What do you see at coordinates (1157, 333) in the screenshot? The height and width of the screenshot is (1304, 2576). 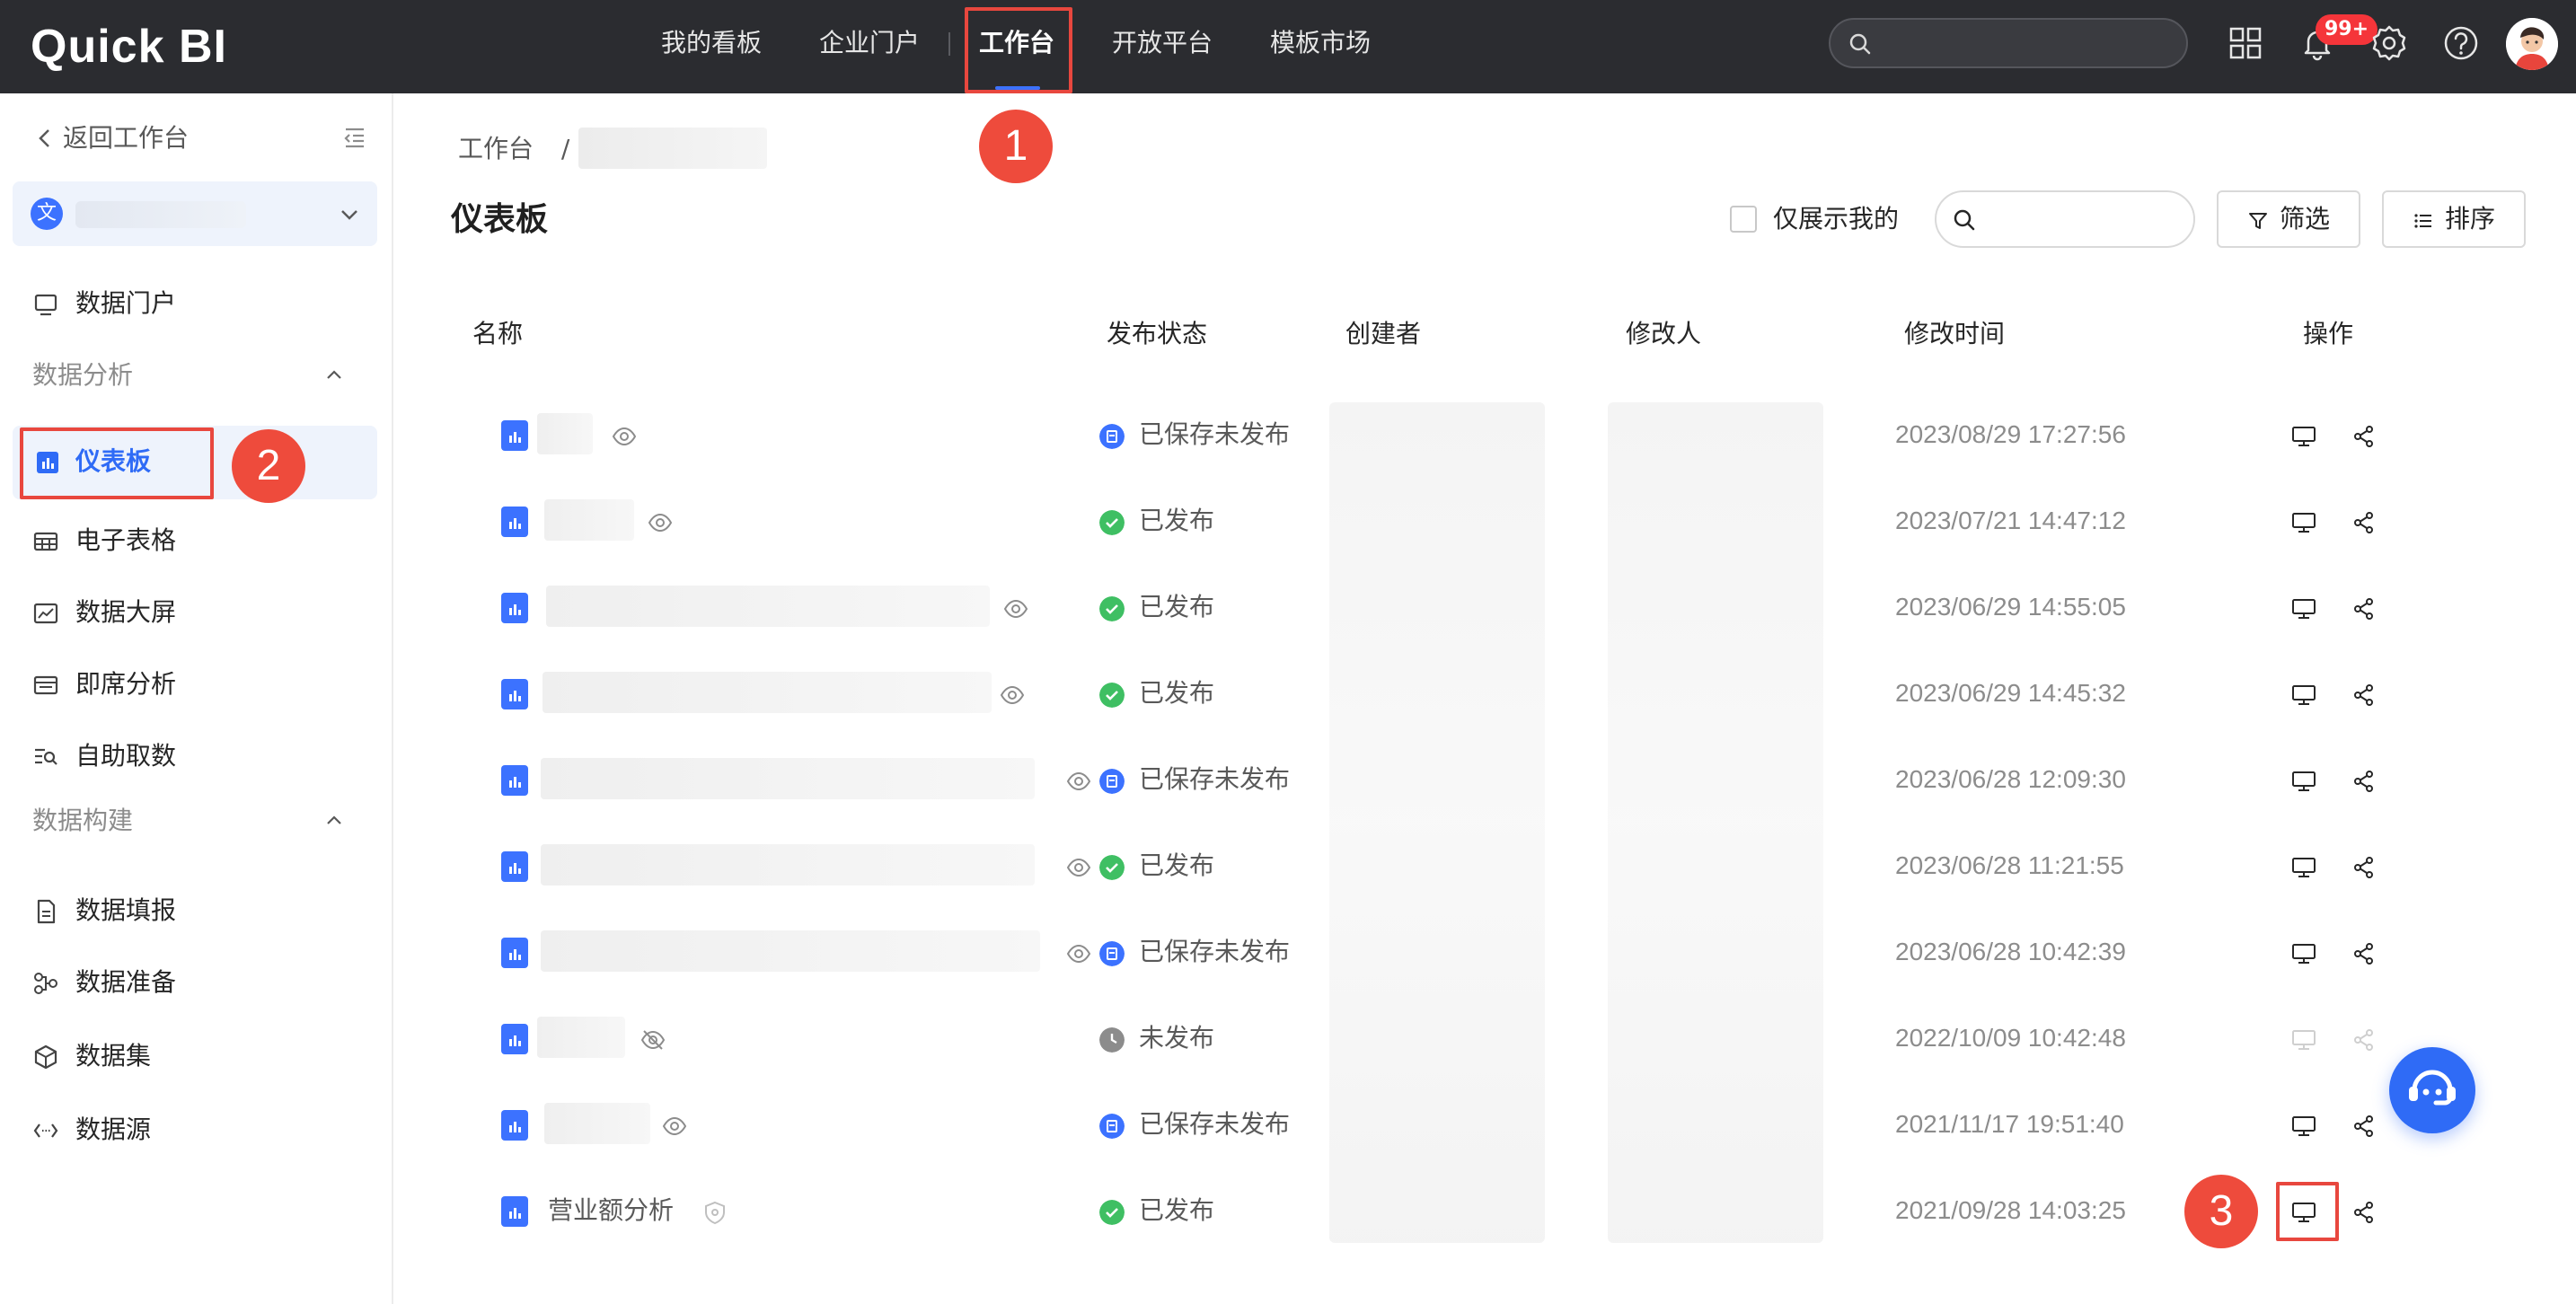 I see `column-header-status: 发布状态` at bounding box center [1157, 333].